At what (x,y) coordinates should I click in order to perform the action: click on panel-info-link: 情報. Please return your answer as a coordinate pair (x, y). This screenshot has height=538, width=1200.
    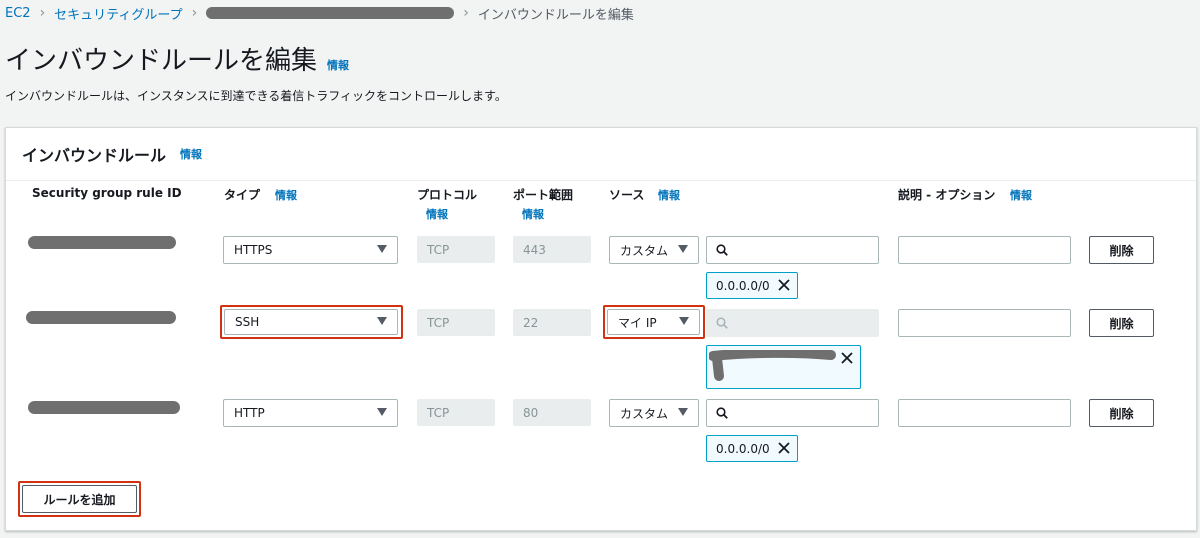
    Looking at the image, I should click on (191, 154).